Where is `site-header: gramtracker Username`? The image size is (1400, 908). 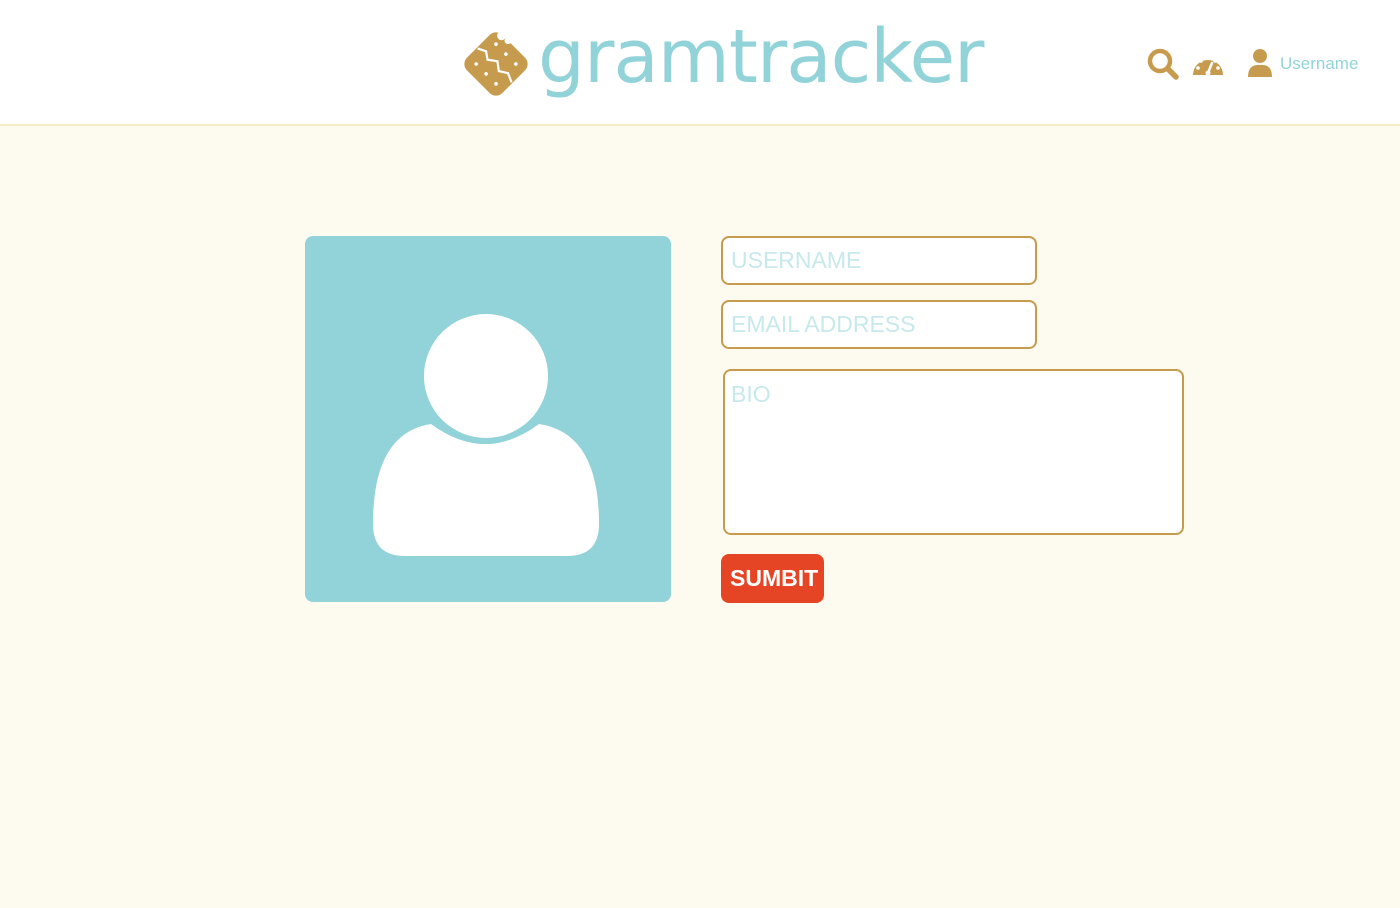 site-header: gramtracker Username is located at coordinates (700, 63).